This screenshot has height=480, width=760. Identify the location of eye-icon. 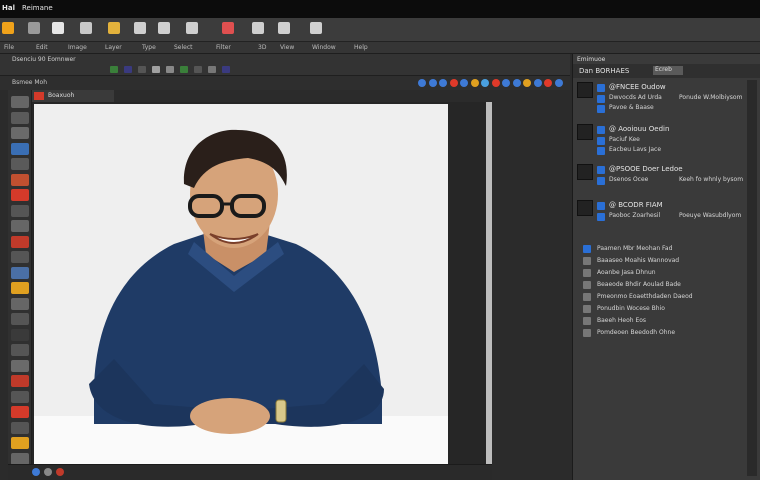
(192, 28).